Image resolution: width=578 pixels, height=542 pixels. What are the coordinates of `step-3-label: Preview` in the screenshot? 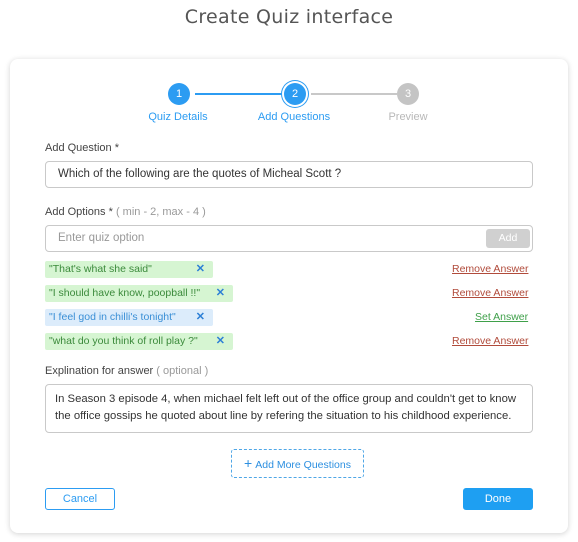 It's located at (408, 117).